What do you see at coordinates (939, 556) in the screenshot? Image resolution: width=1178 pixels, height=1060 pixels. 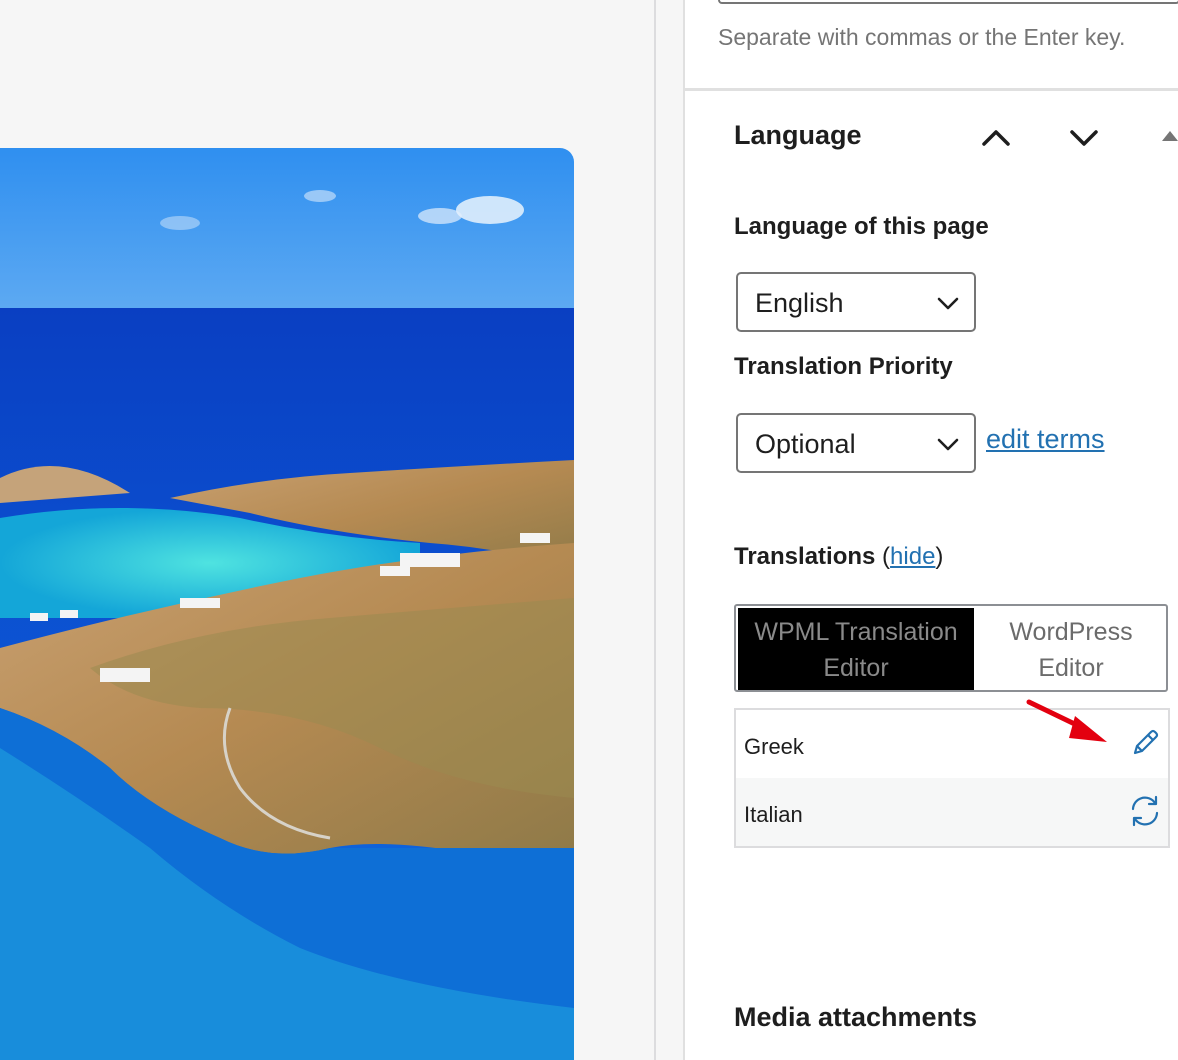 I see `close-paren: )` at bounding box center [939, 556].